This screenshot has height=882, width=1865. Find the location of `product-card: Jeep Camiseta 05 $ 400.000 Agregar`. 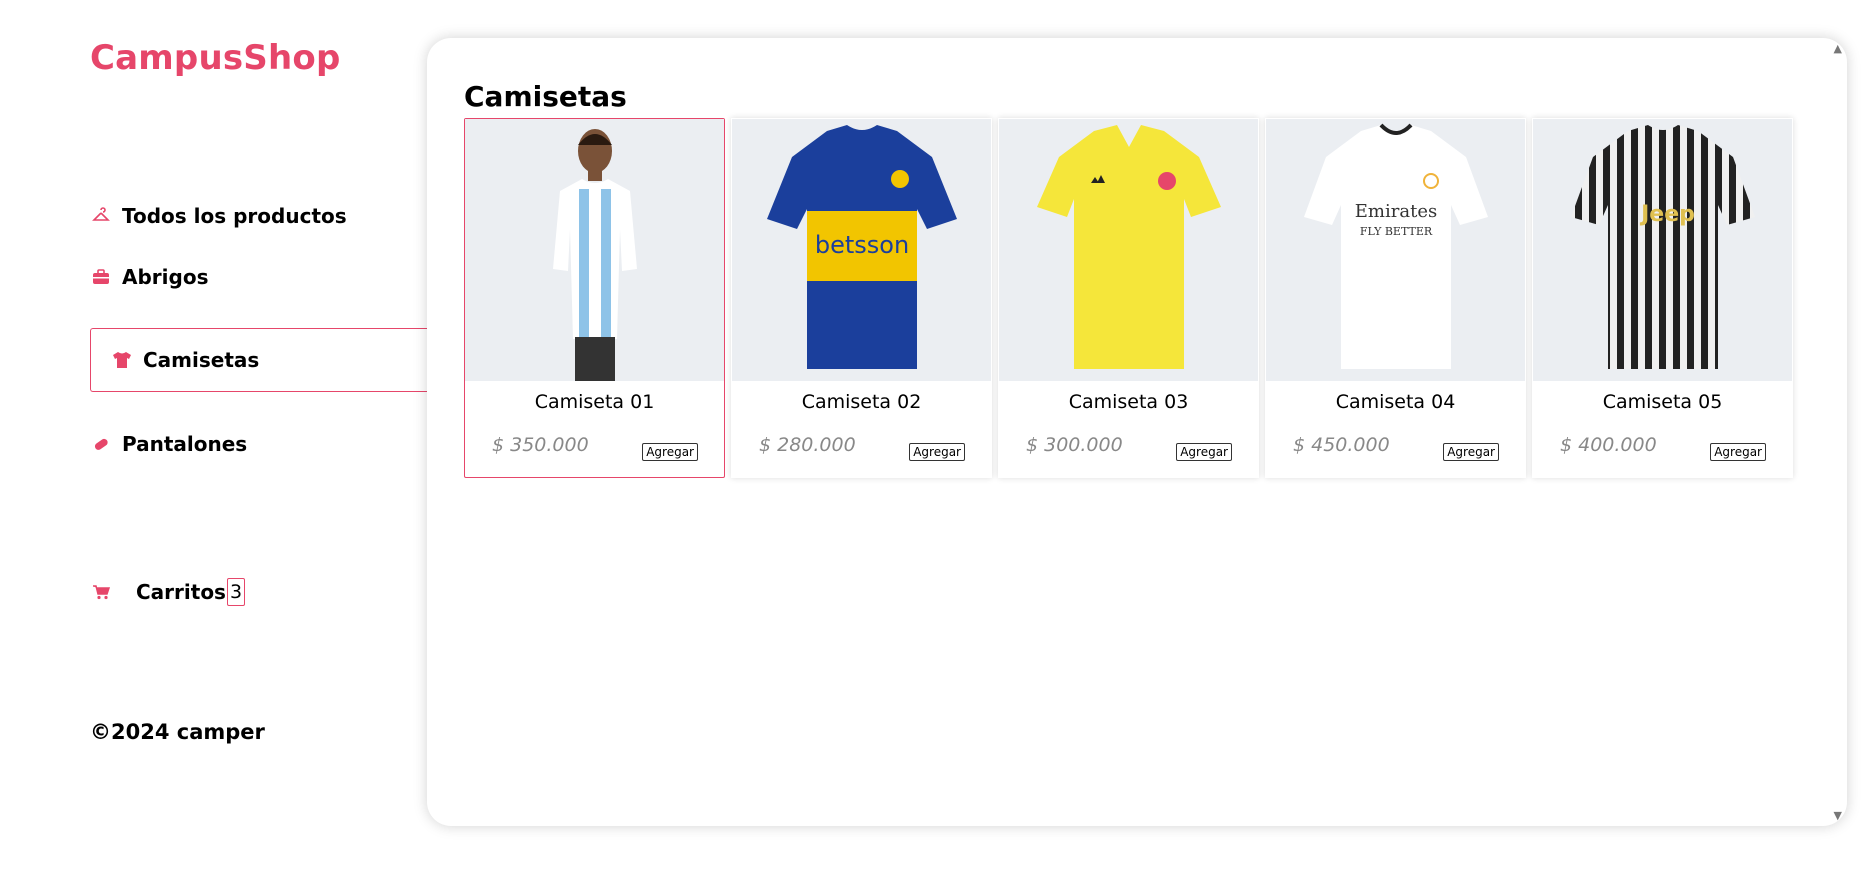

product-card: Jeep Camiseta 05 $ 400.000 Agregar is located at coordinates (1662, 298).